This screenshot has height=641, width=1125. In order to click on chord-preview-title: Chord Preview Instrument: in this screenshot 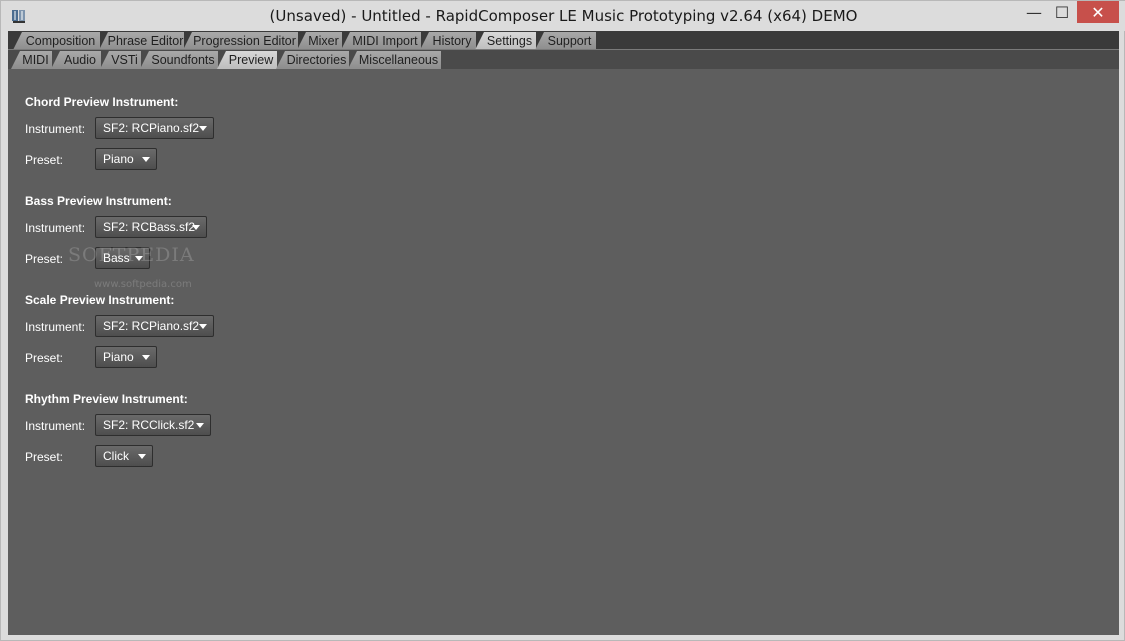, I will do `click(102, 102)`.